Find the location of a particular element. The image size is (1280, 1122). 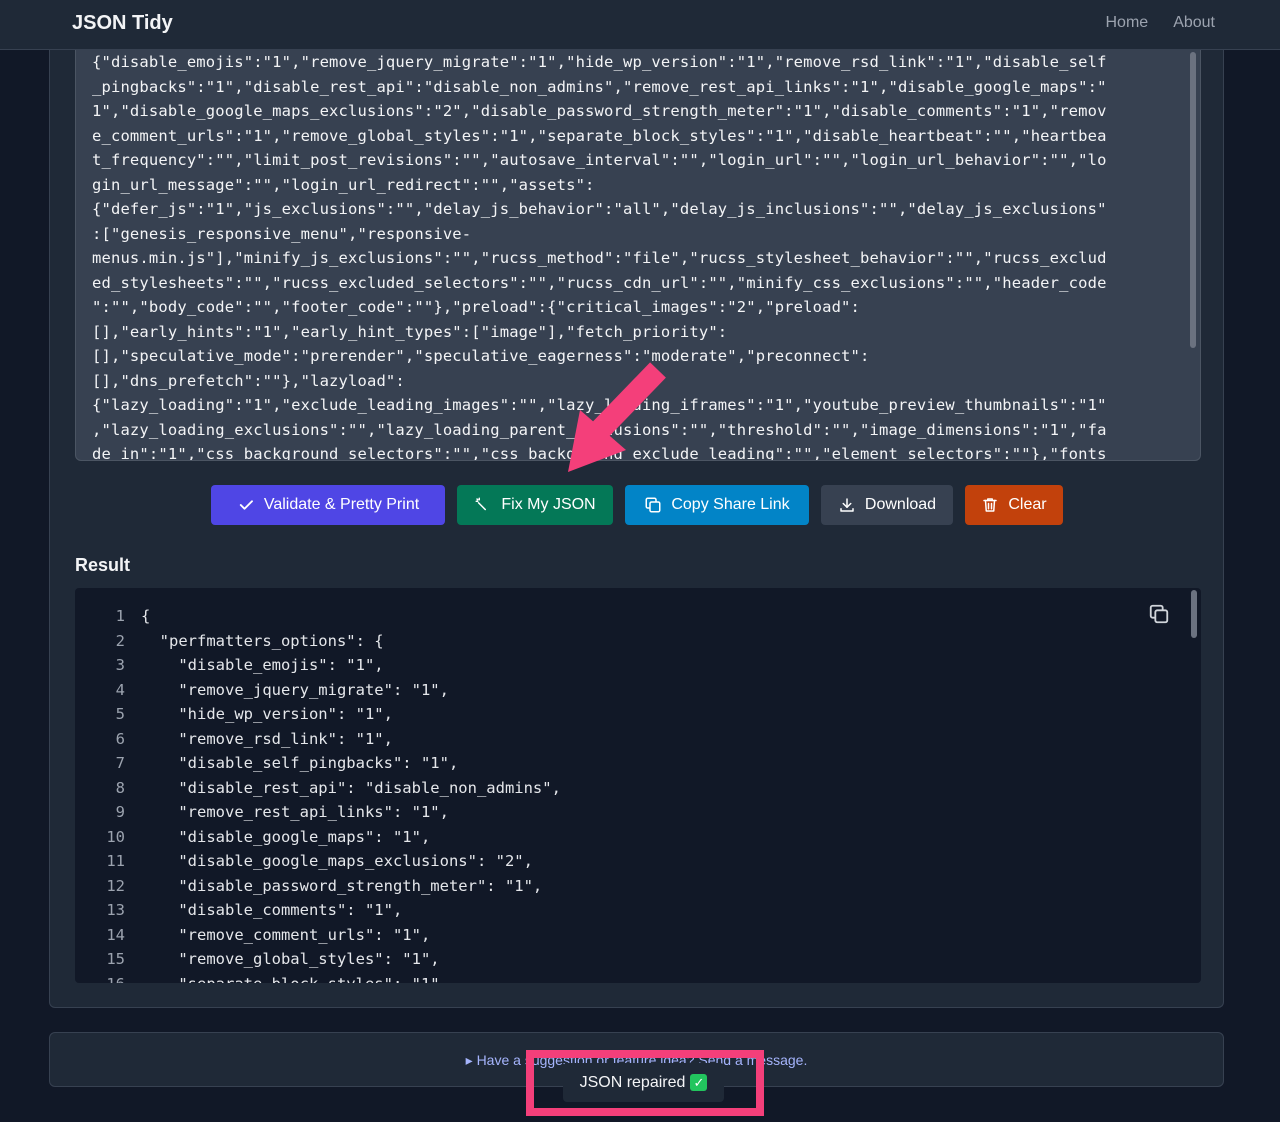

line-number: 12 is located at coordinates (115, 885).